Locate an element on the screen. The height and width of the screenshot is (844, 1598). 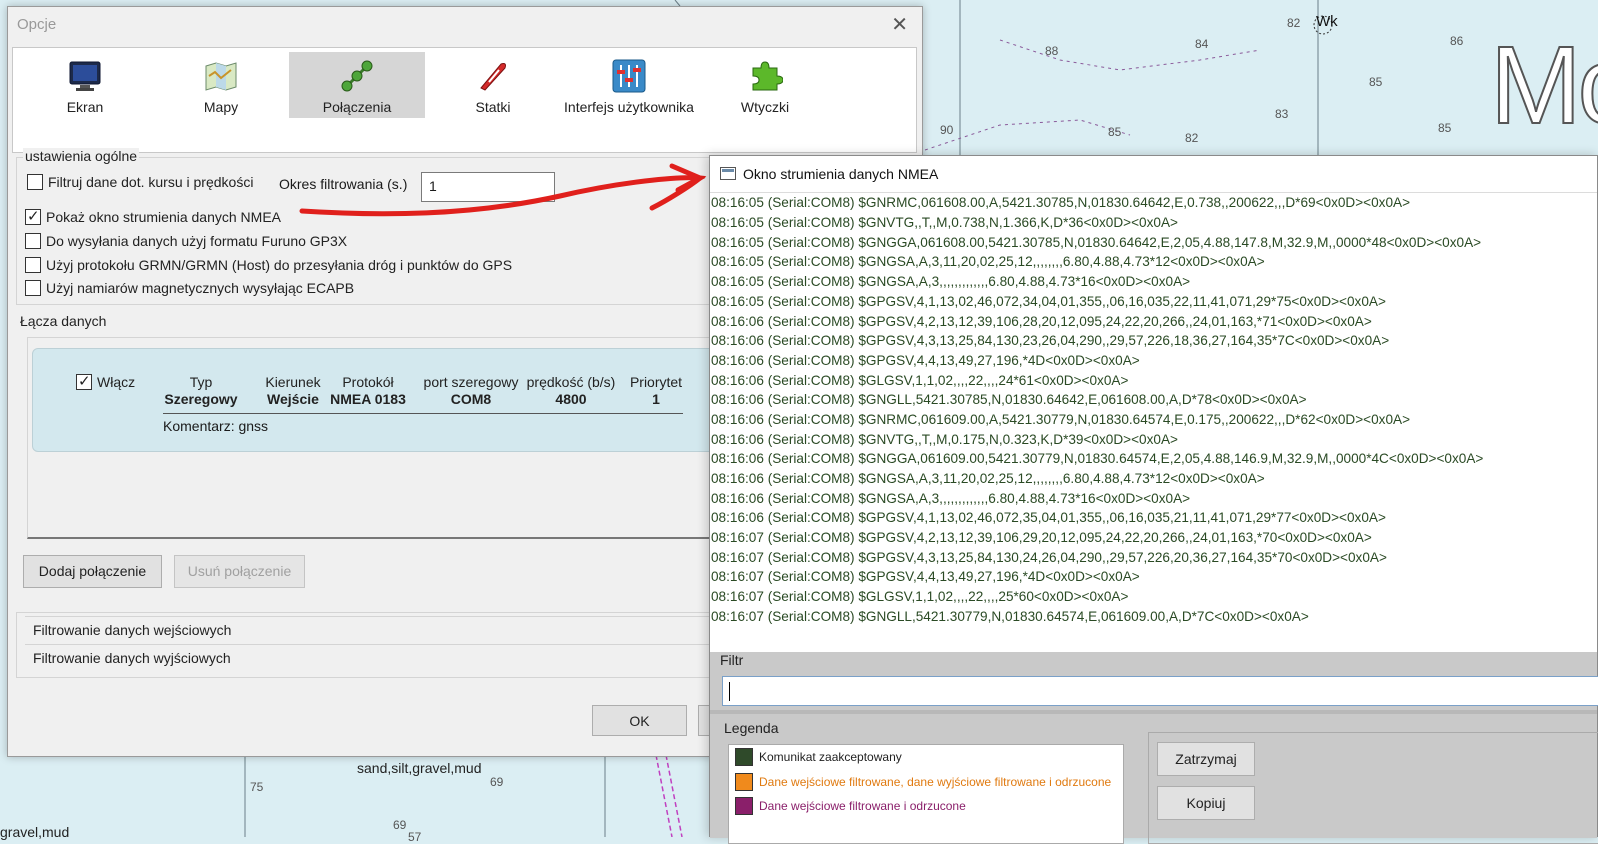
tab-statki: Statki is located at coordinates (493, 85).